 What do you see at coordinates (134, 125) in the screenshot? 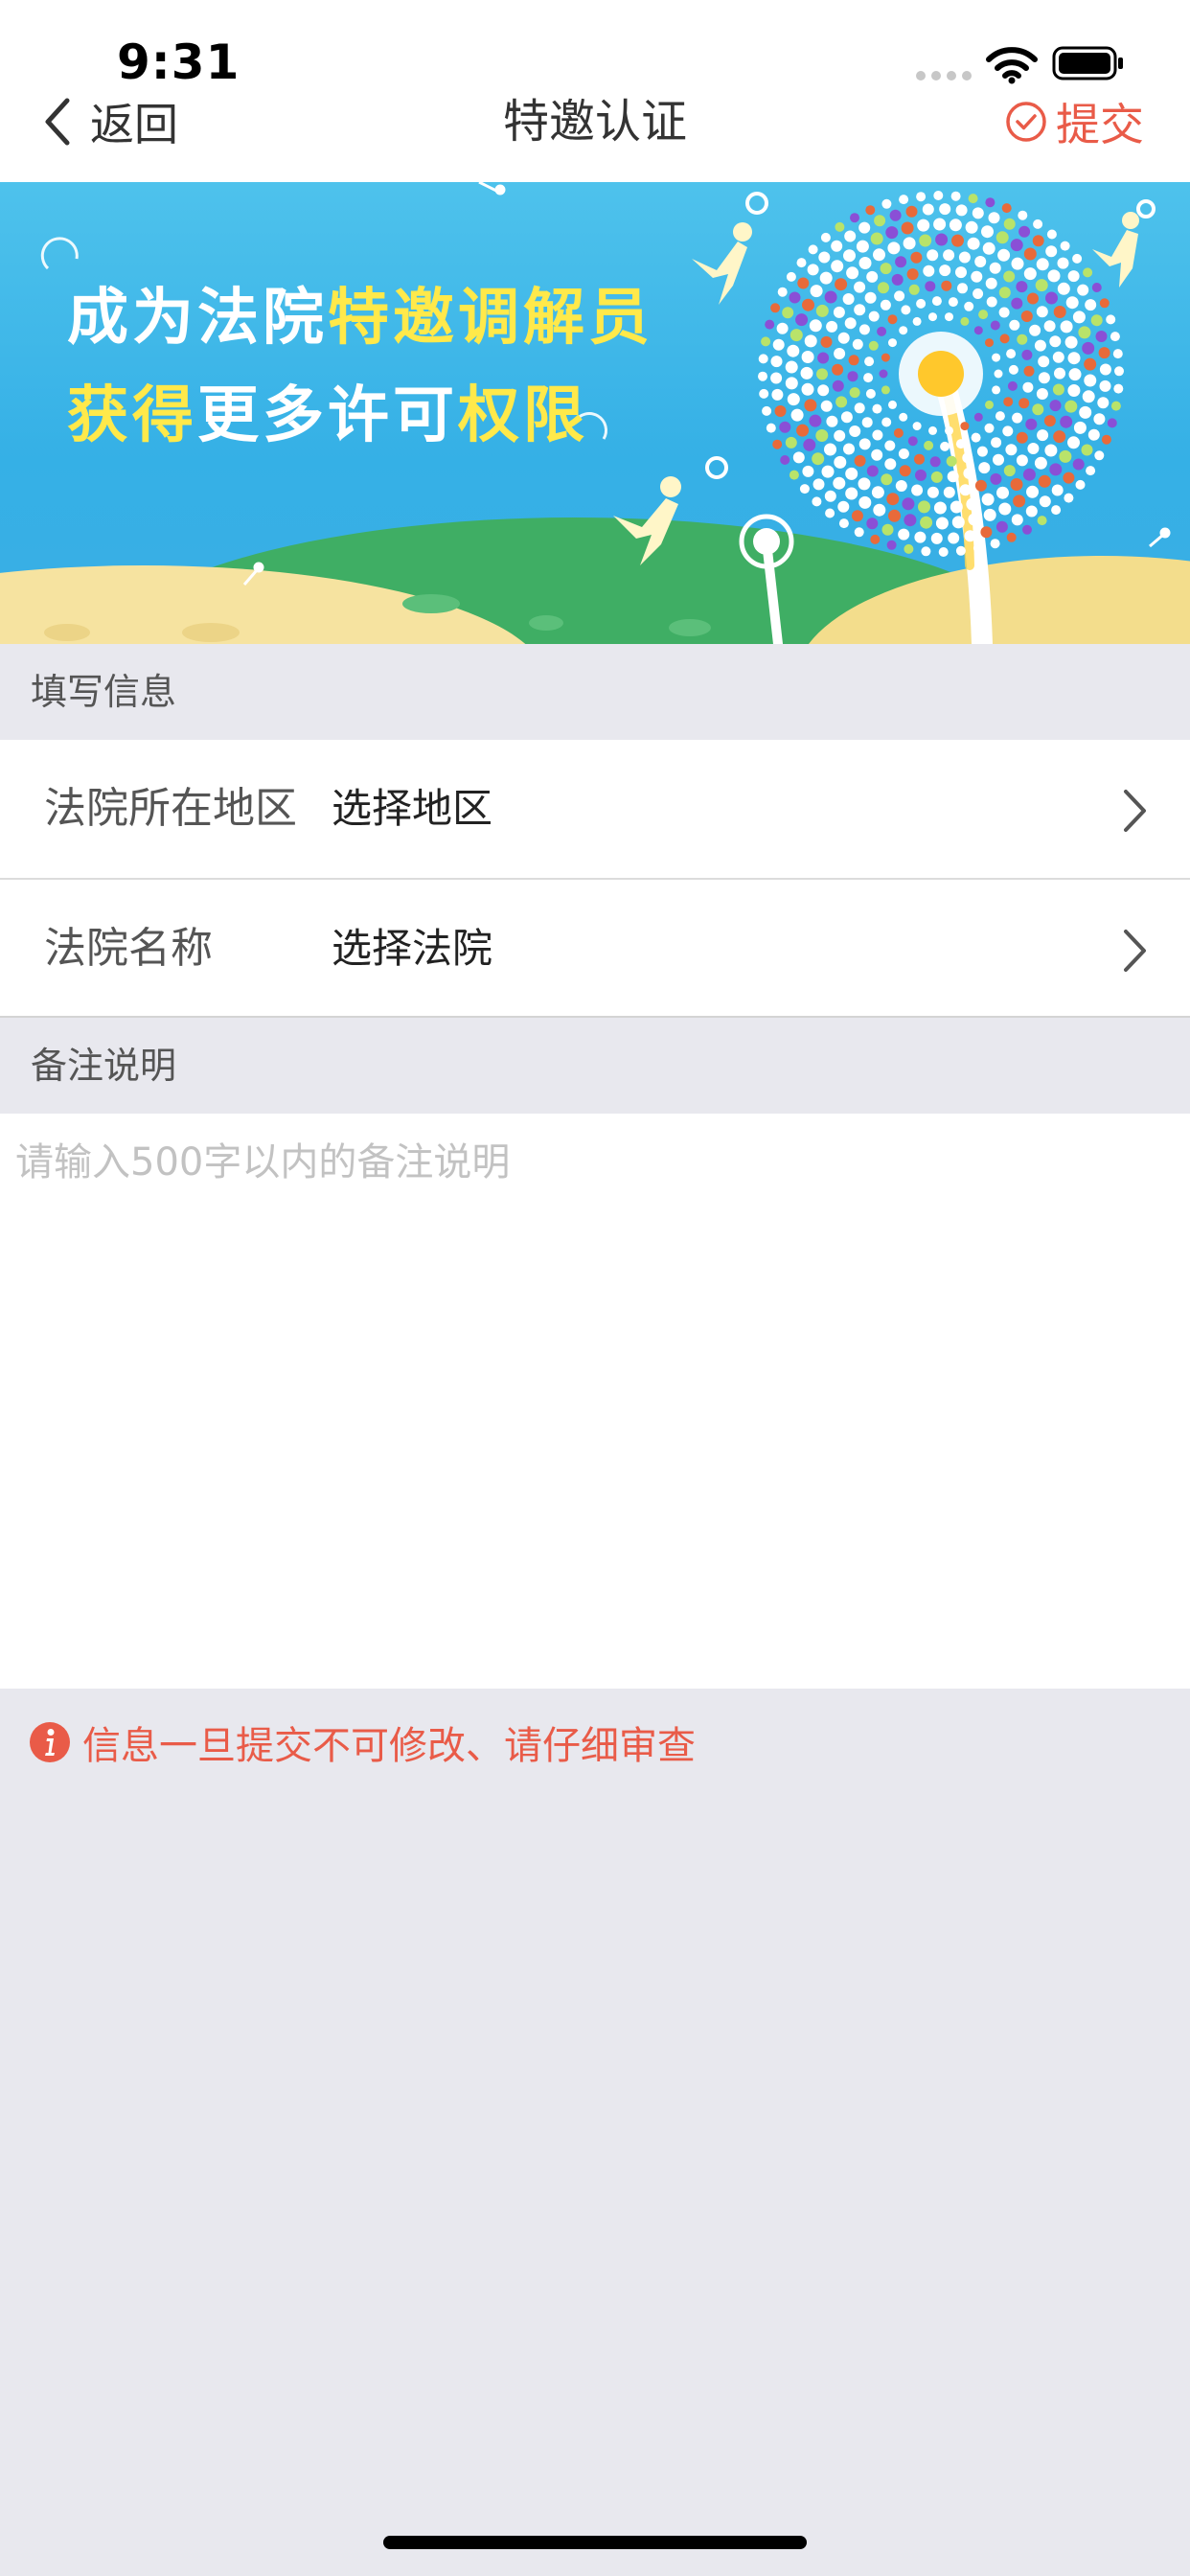
I see `back-label: 返回` at bounding box center [134, 125].